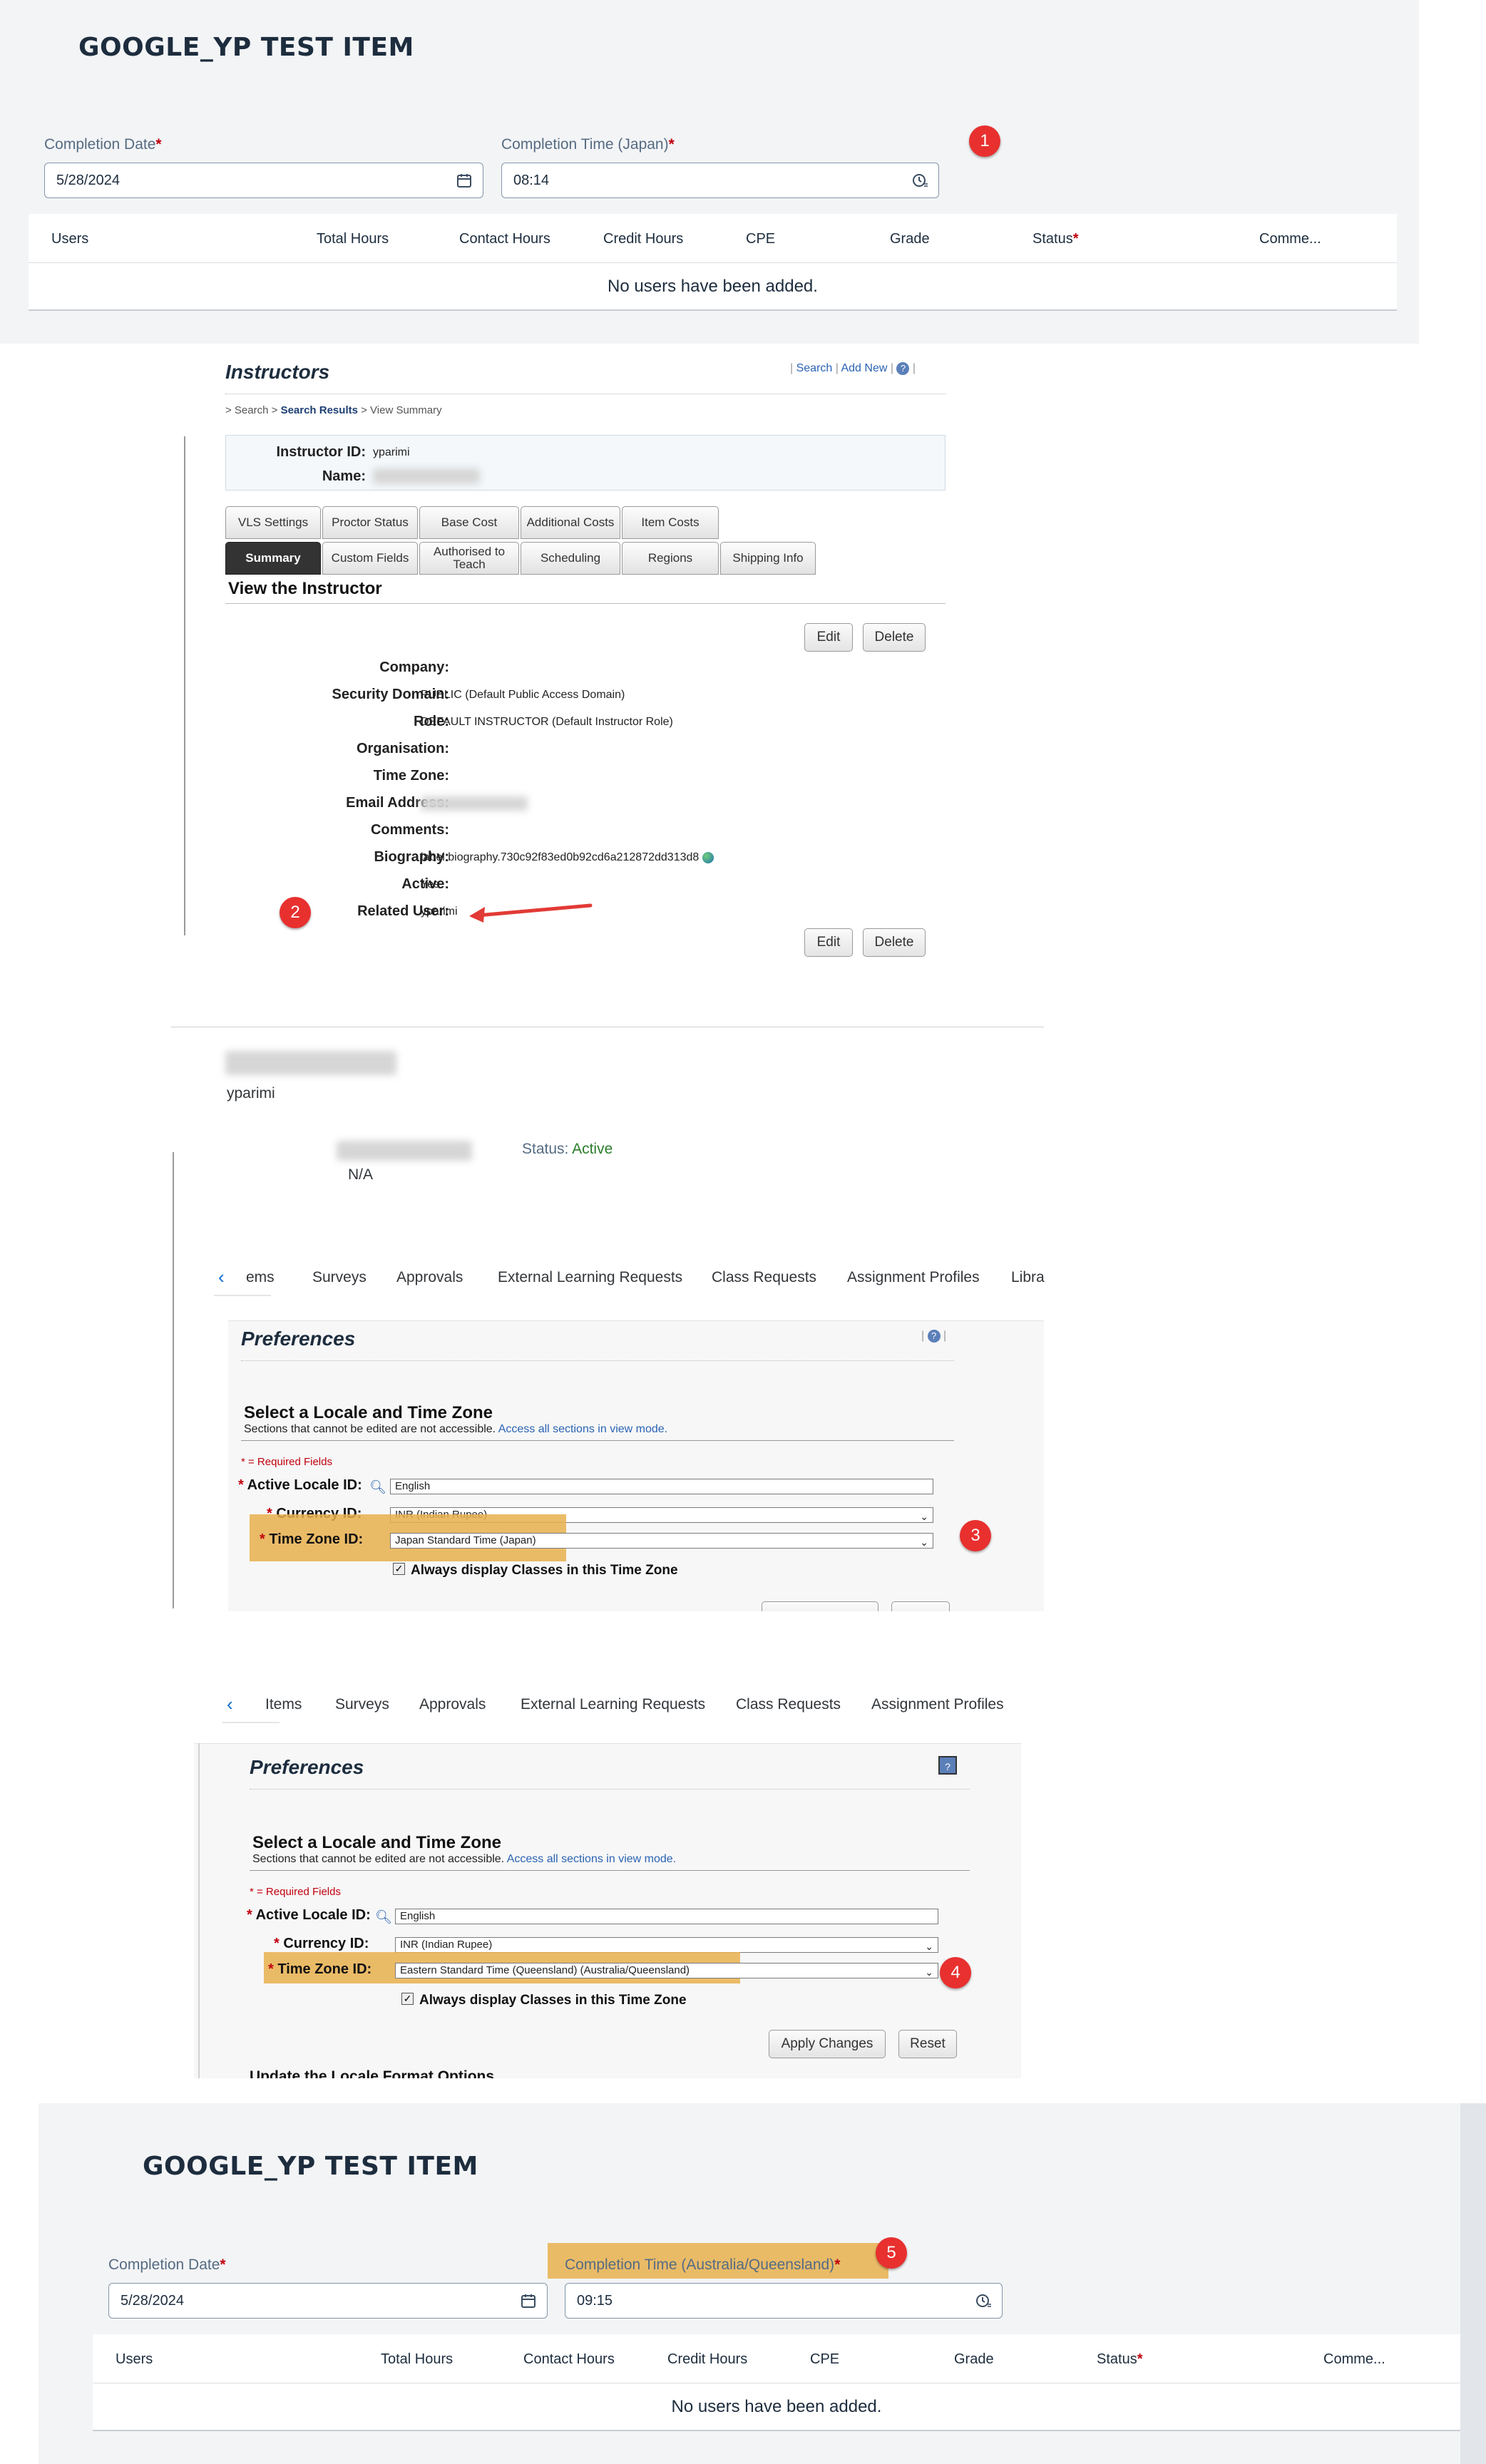  Describe the element at coordinates (814, 368) in the screenshot. I see `search-link: Search` at that location.